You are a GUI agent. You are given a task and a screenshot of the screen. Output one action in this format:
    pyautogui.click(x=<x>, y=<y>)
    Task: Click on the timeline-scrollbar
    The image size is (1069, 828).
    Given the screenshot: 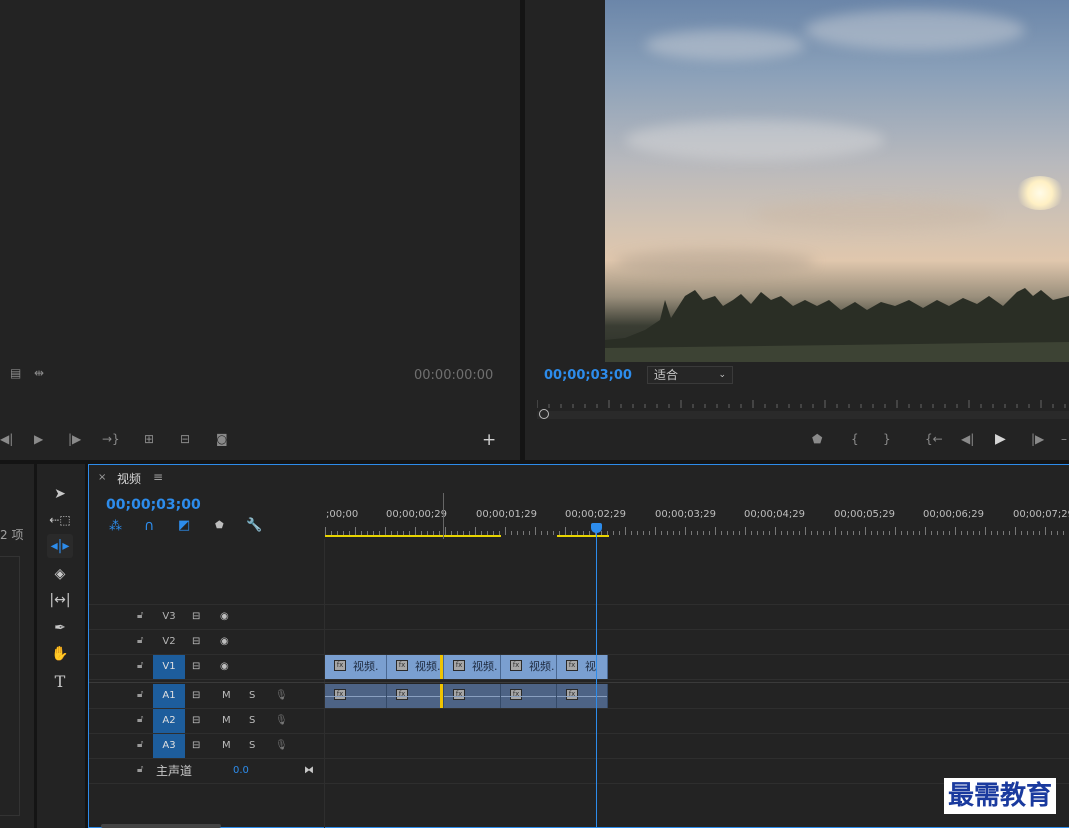 What is the action you would take?
    pyautogui.click(x=161, y=826)
    